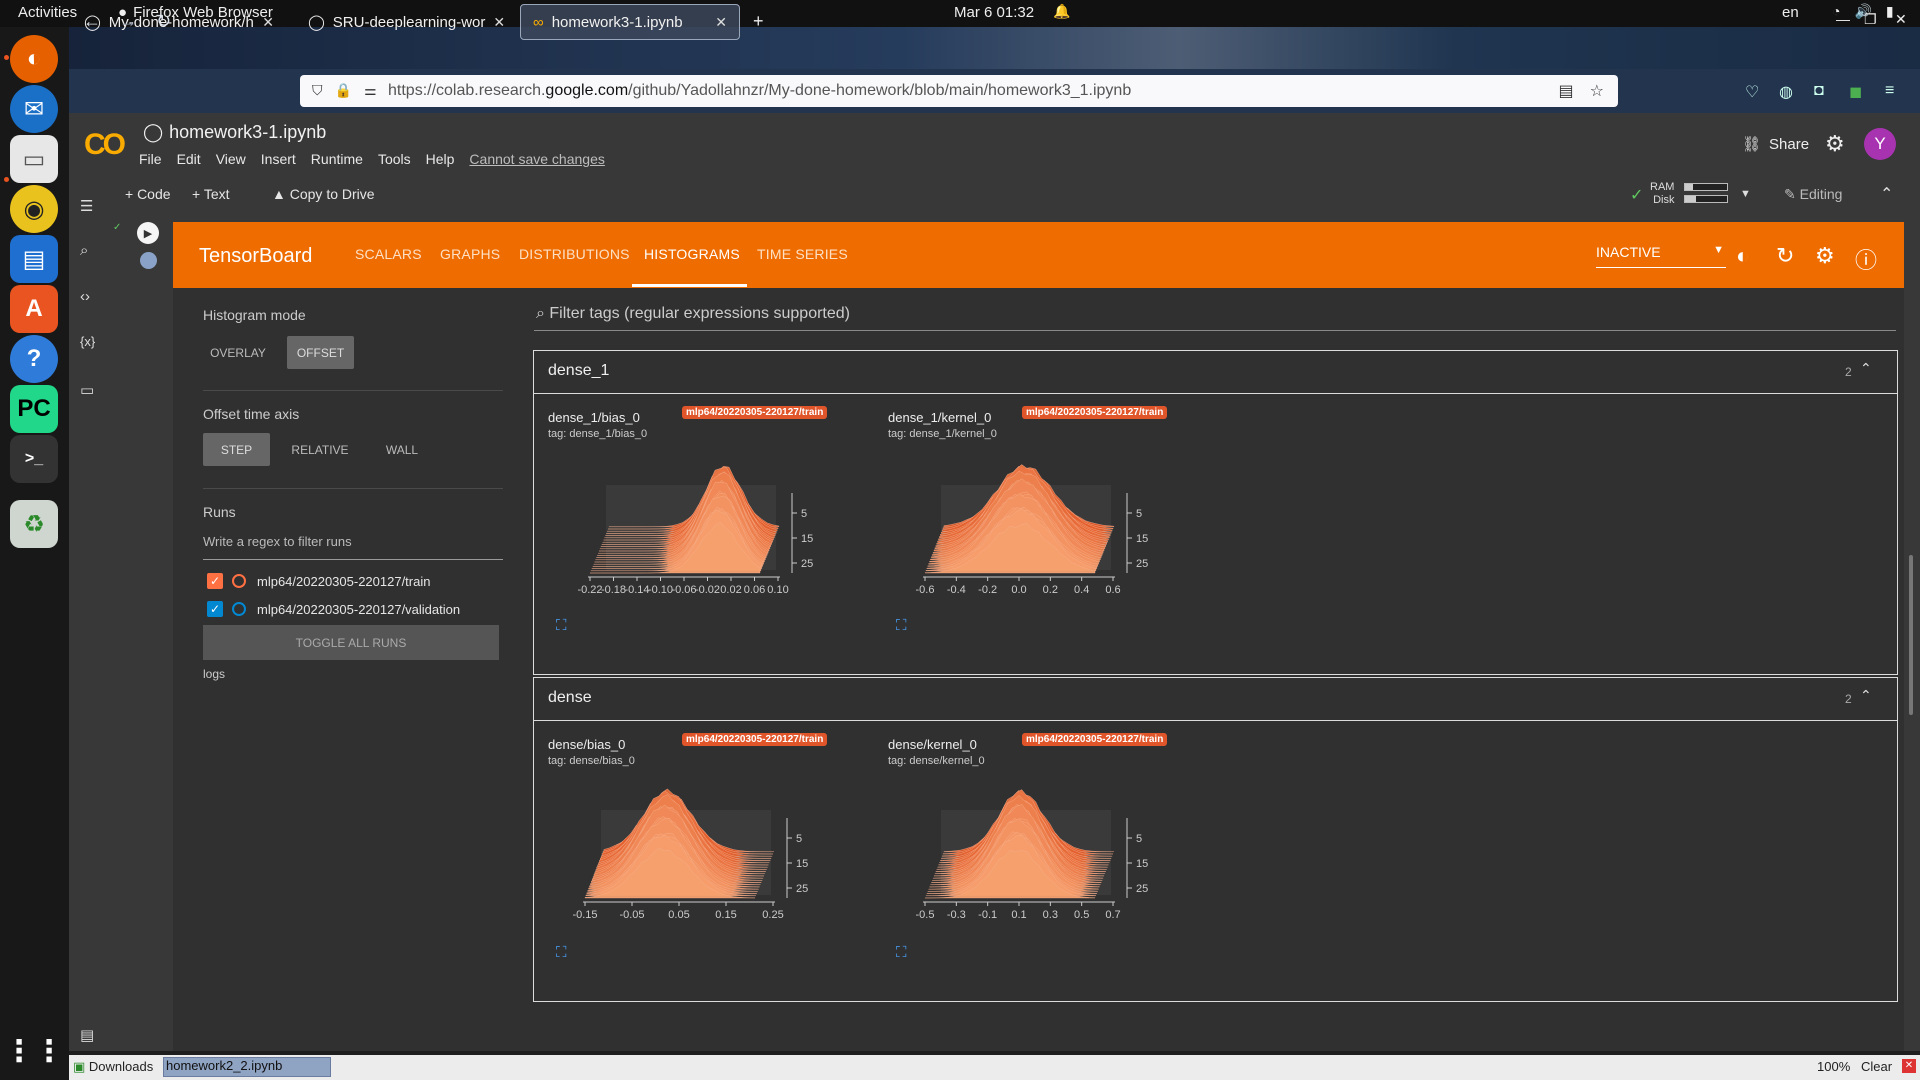 The width and height of the screenshot is (1920, 1080). I want to click on clear-downloads-button: Clear, so click(1876, 1066).